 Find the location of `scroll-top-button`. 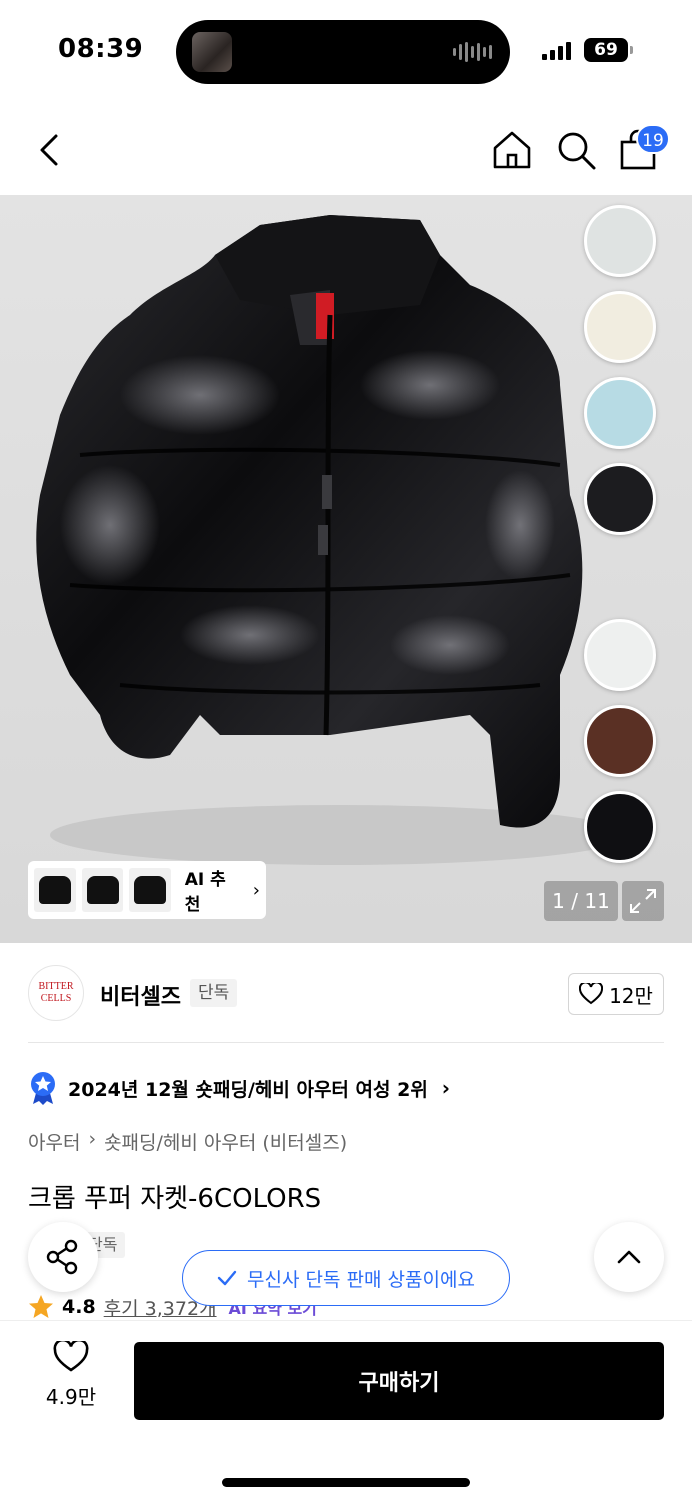

scroll-top-button is located at coordinates (629, 1257).